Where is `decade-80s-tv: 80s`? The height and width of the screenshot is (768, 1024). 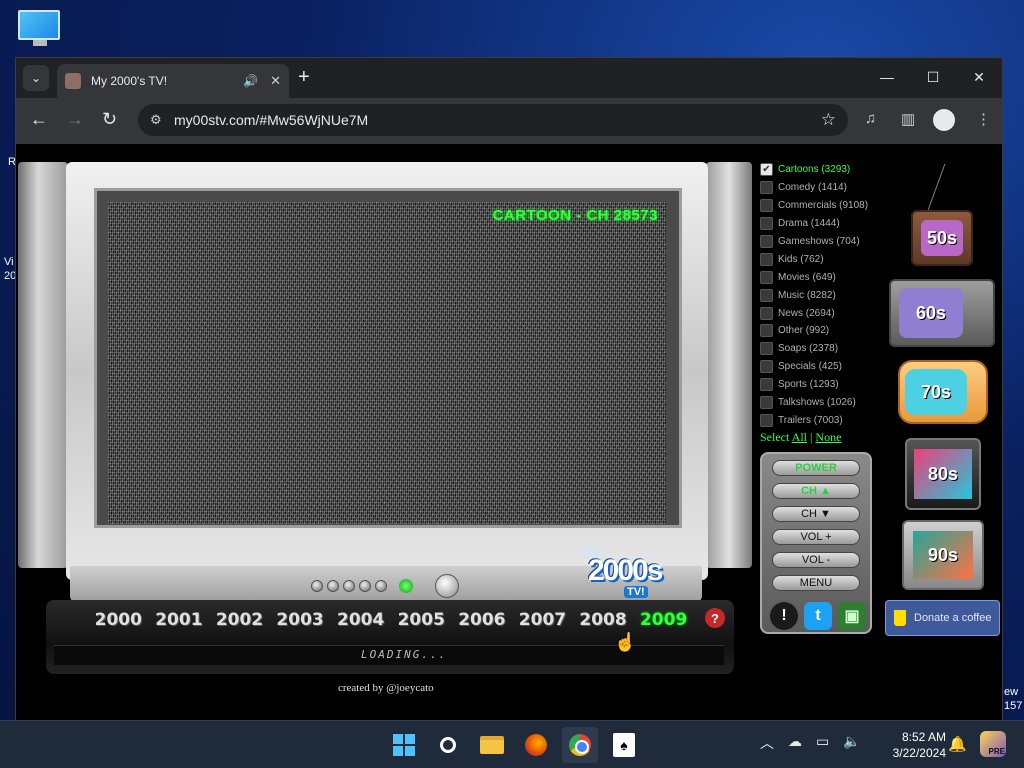 decade-80s-tv: 80s is located at coordinates (943, 474).